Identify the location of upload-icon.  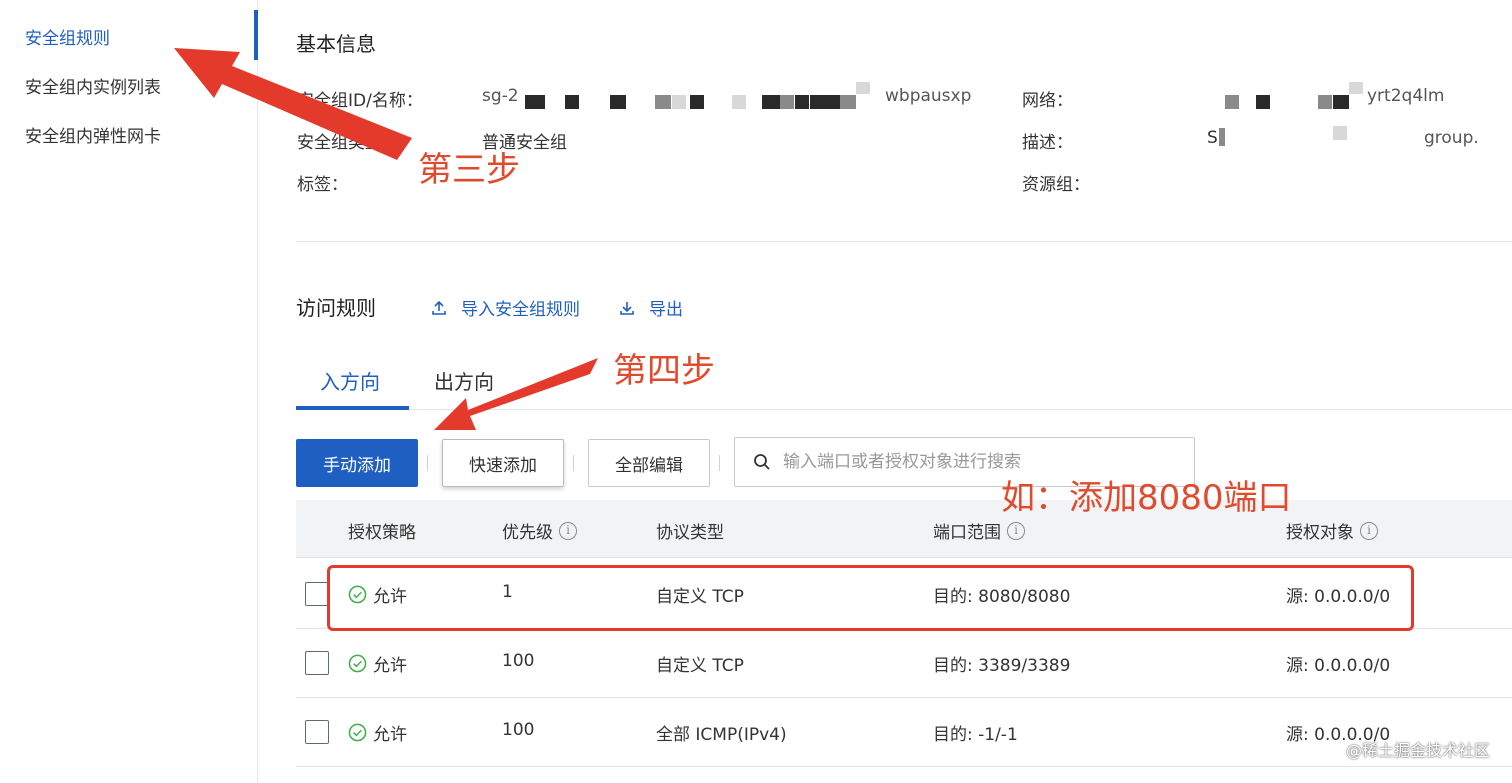
(439, 307).